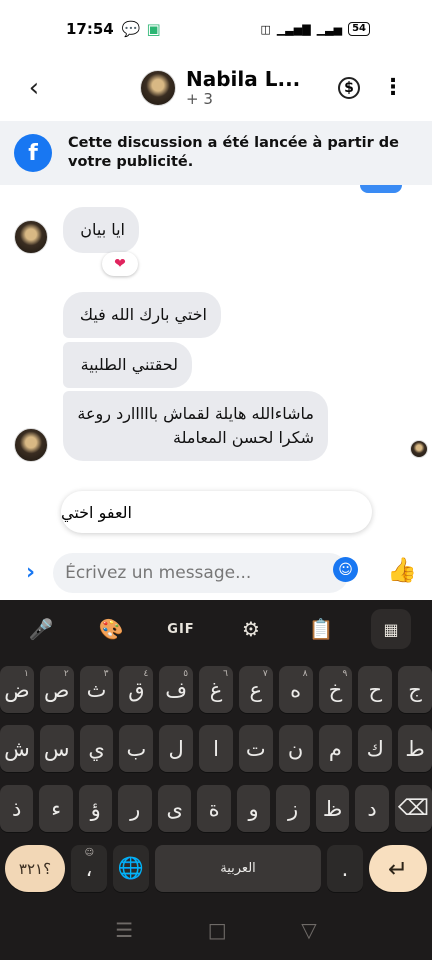 This screenshot has width=432, height=960. I want to click on chevron-right-icon: ›, so click(30, 572).